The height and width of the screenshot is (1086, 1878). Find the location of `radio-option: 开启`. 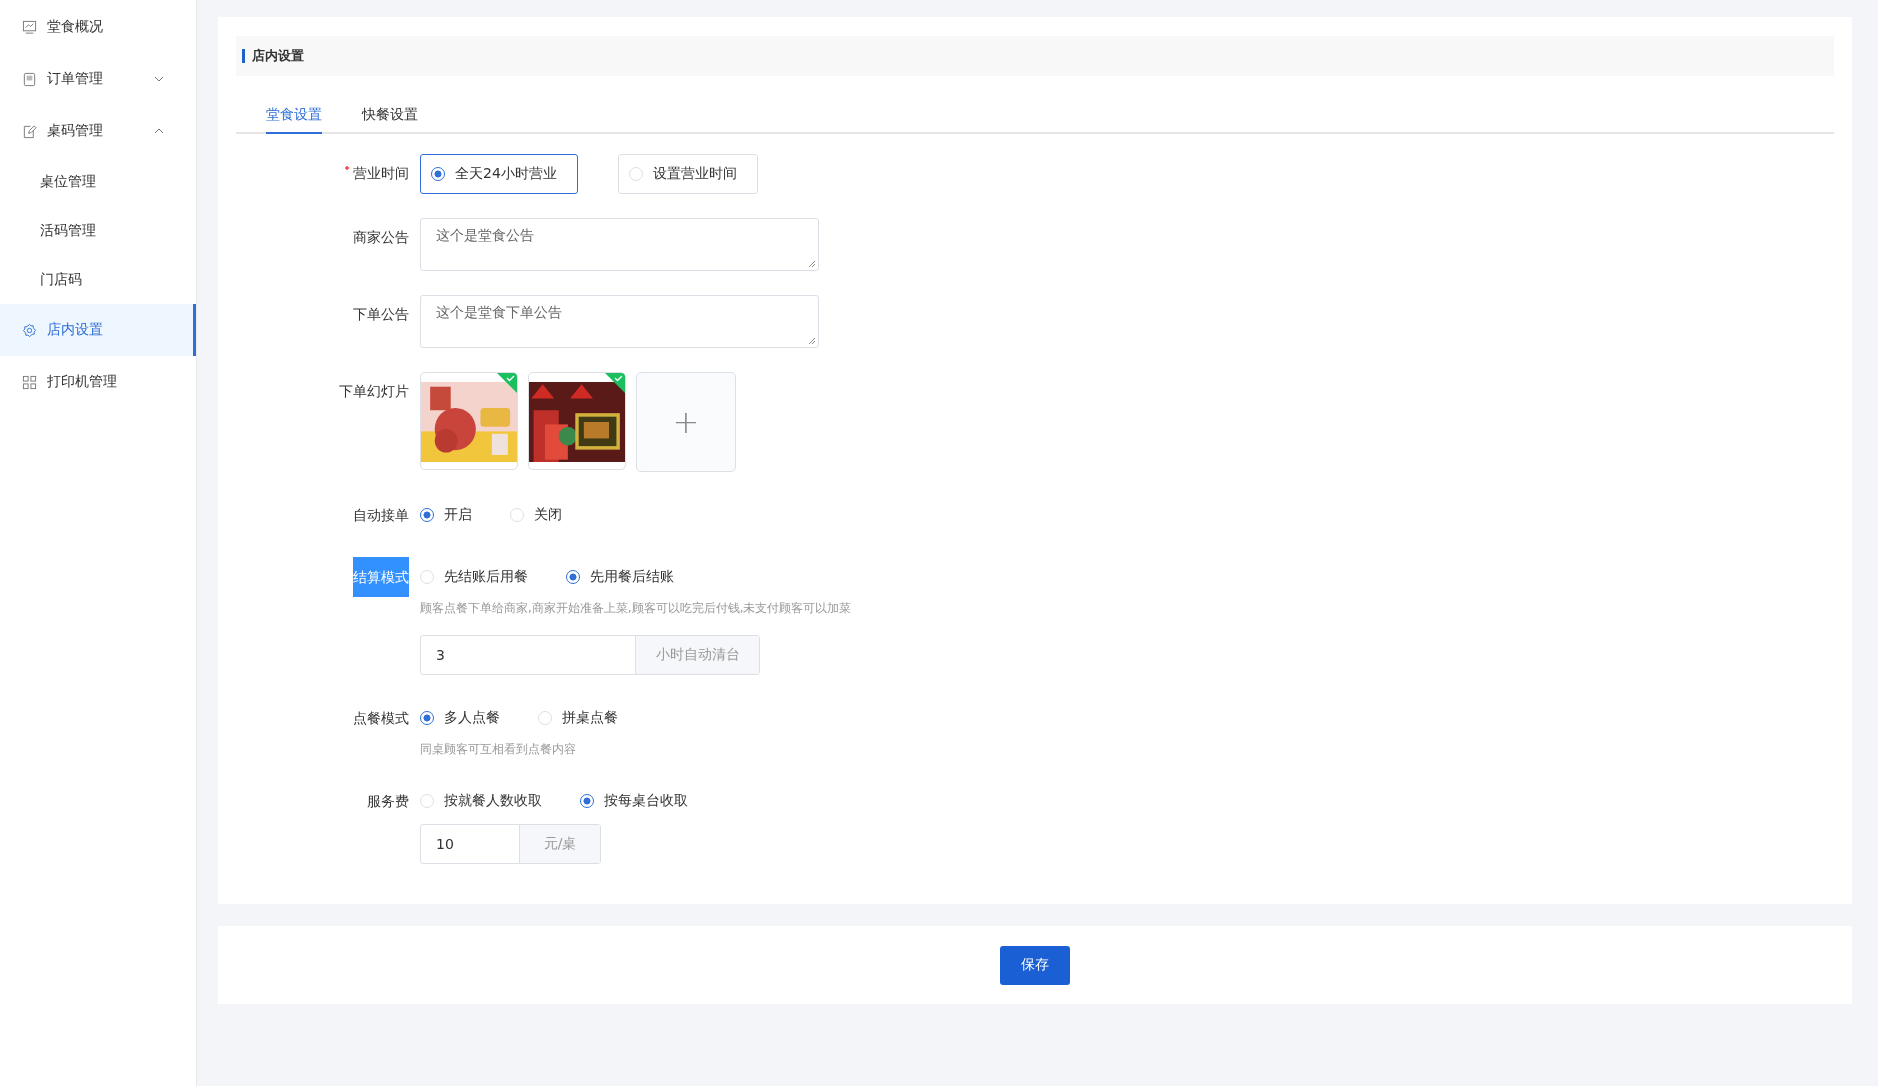

radio-option: 开启 is located at coordinates (446, 515).